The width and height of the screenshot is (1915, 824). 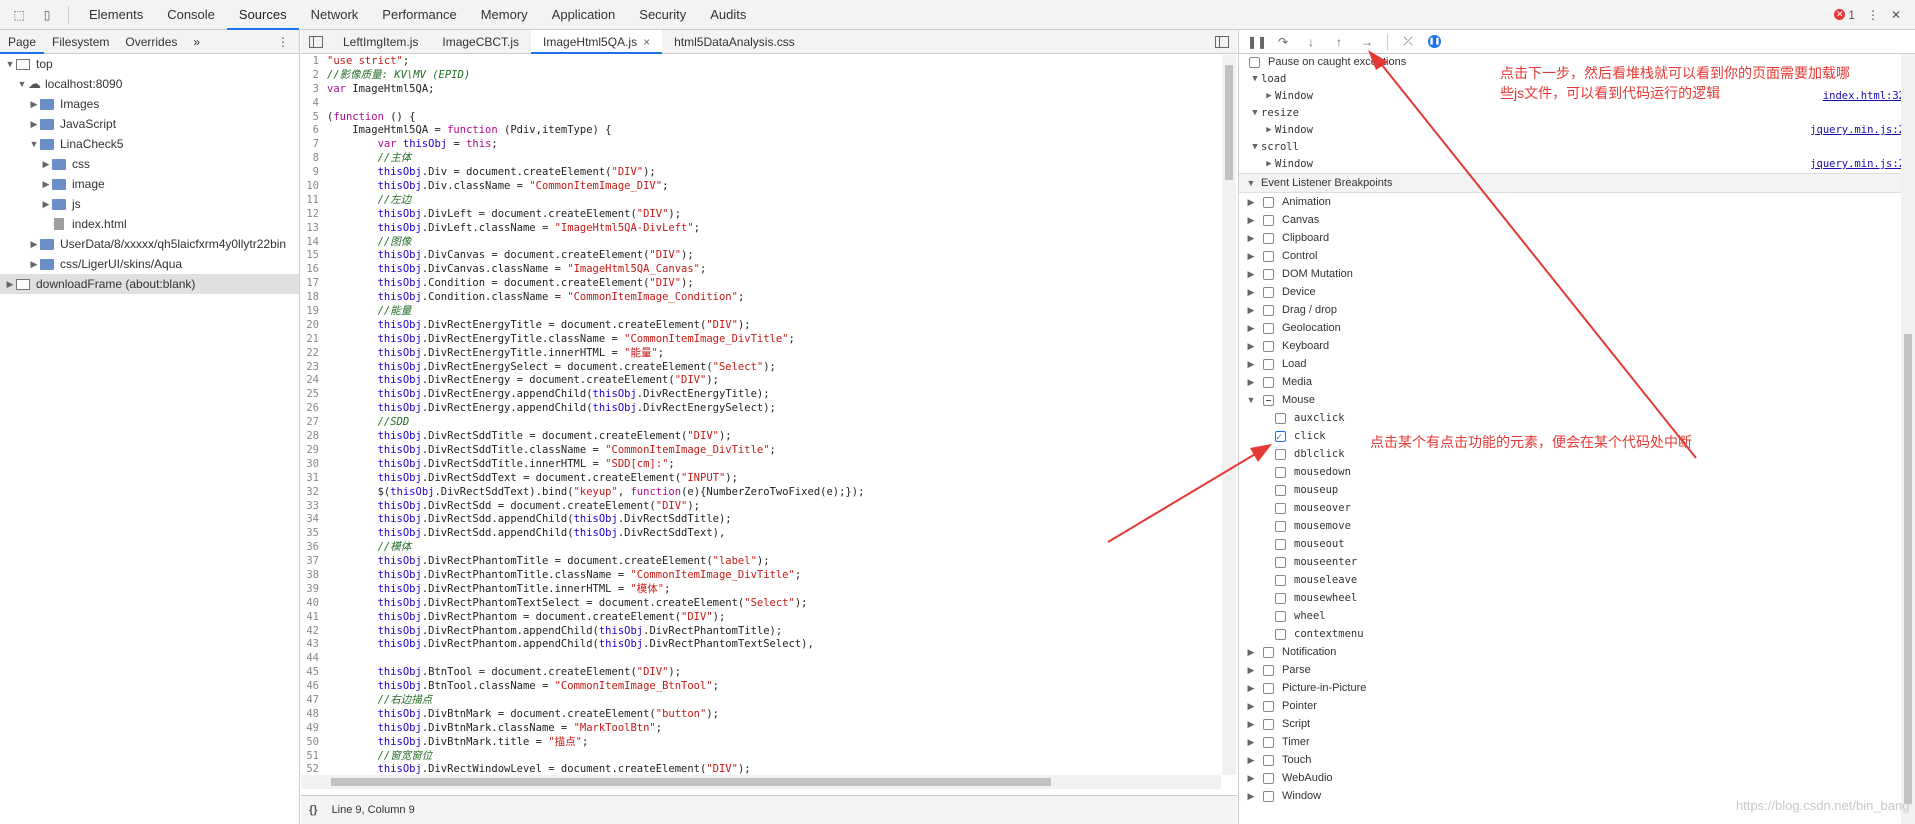 I want to click on line-number: 2, so click(x=314, y=76).